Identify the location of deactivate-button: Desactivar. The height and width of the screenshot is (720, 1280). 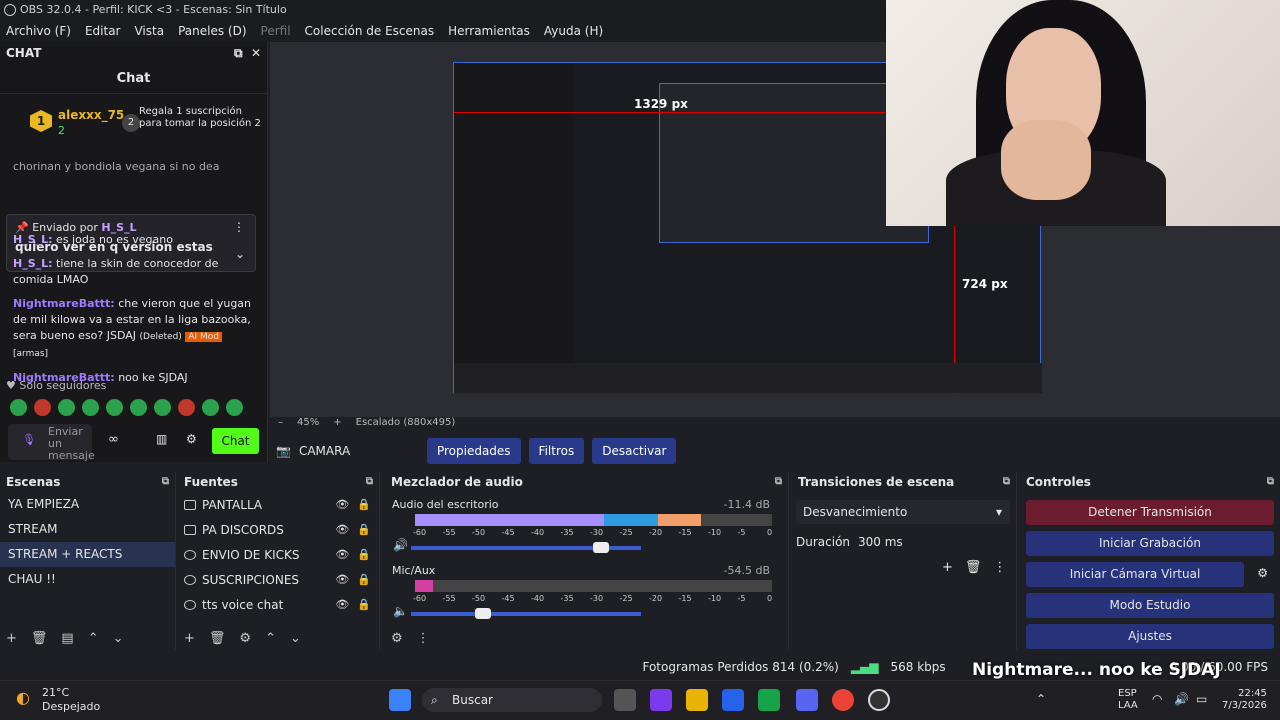
(634, 451).